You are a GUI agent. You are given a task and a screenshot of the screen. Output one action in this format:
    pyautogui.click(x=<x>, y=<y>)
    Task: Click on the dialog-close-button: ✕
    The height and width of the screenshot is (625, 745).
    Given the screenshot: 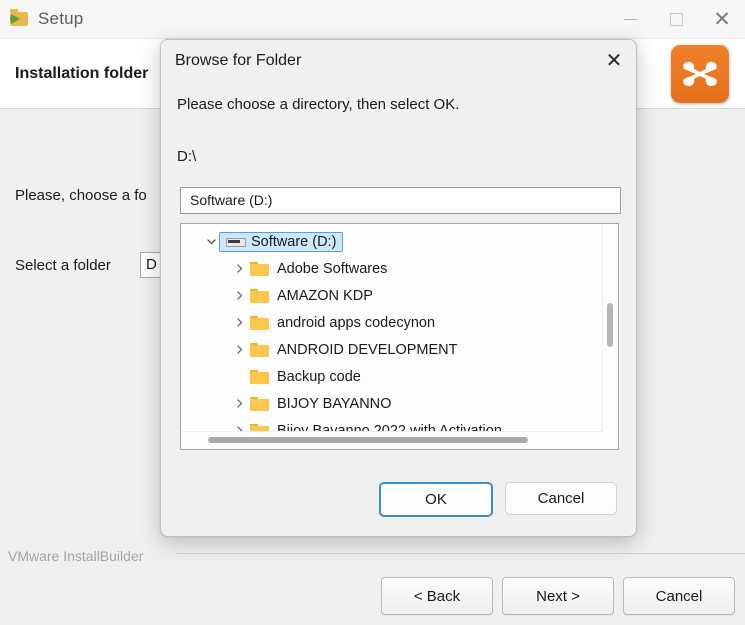 What is the action you would take?
    pyautogui.click(x=614, y=60)
    